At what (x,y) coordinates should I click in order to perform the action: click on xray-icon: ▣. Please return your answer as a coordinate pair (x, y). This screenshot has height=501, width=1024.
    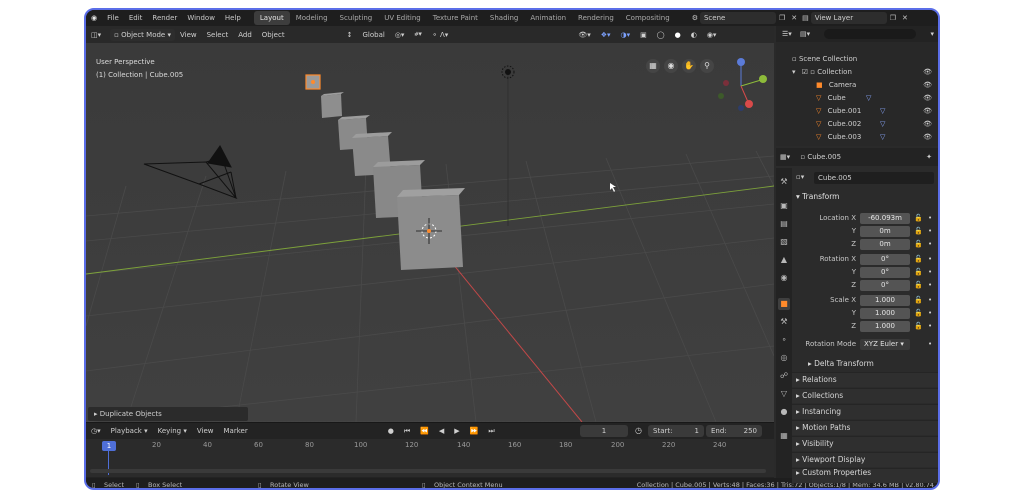
    Looking at the image, I should click on (643, 35).